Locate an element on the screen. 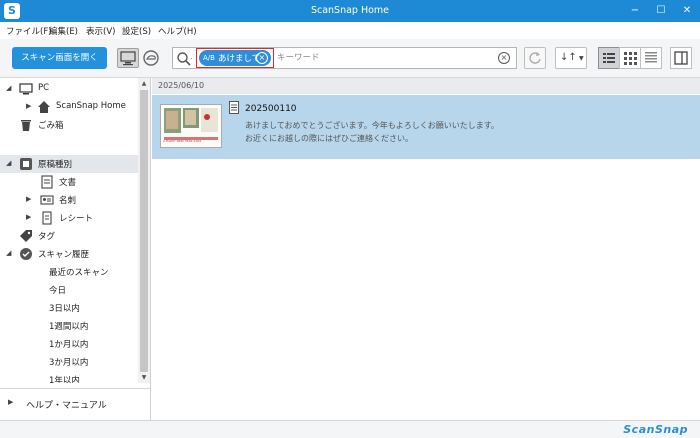 The height and width of the screenshot is (438, 700). menu-file: ファイル(F) is located at coordinates (29, 31).